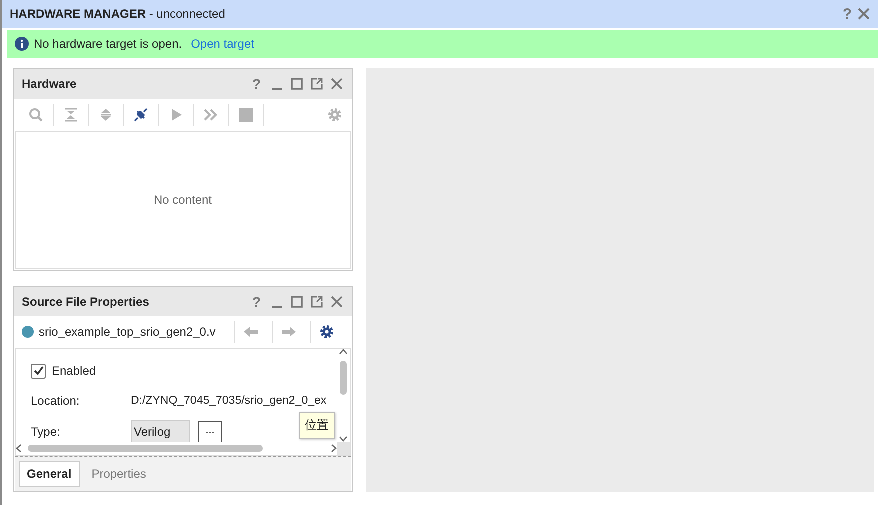  Describe the element at coordinates (19, 448) in the screenshot. I see `scroll-left-icon` at that location.